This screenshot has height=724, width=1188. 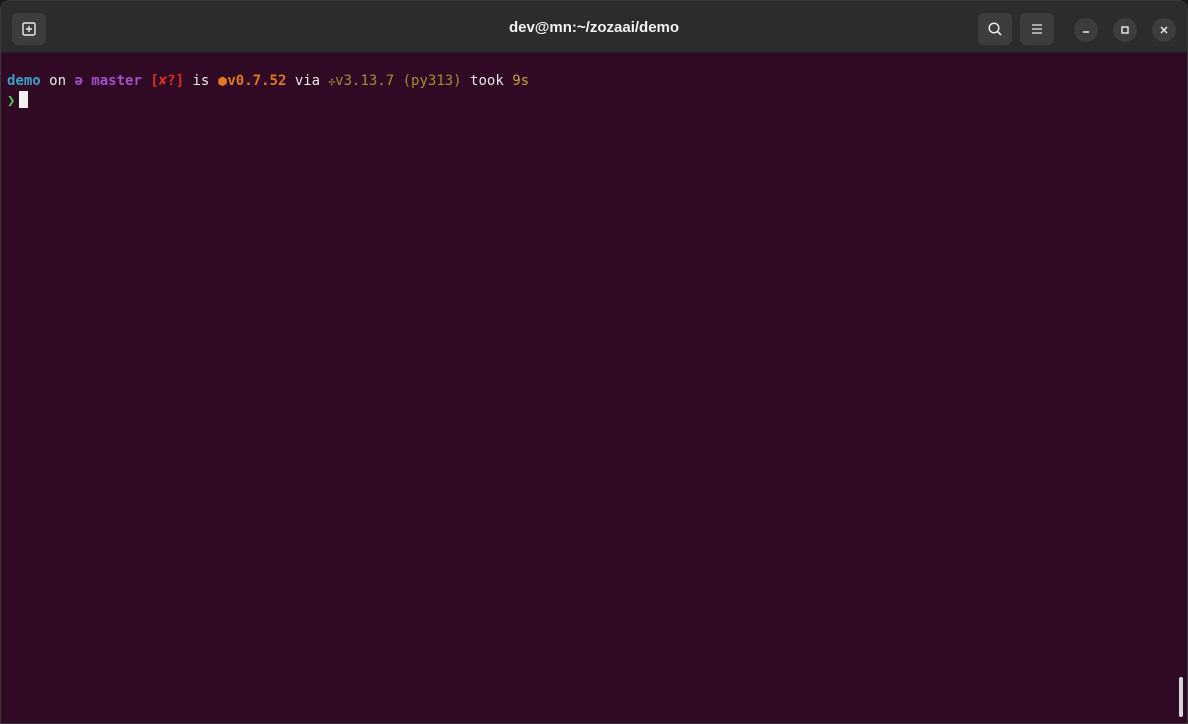 I want to click on search-icon, so click(x=995, y=29).